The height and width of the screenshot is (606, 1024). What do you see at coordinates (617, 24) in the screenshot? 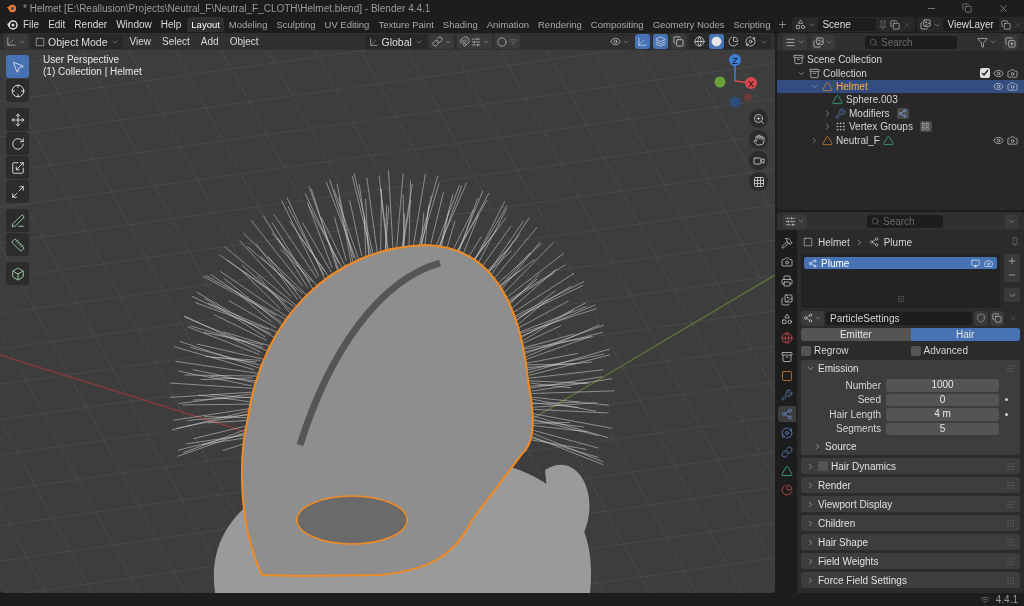
I see `workspace-tab: Compositing` at bounding box center [617, 24].